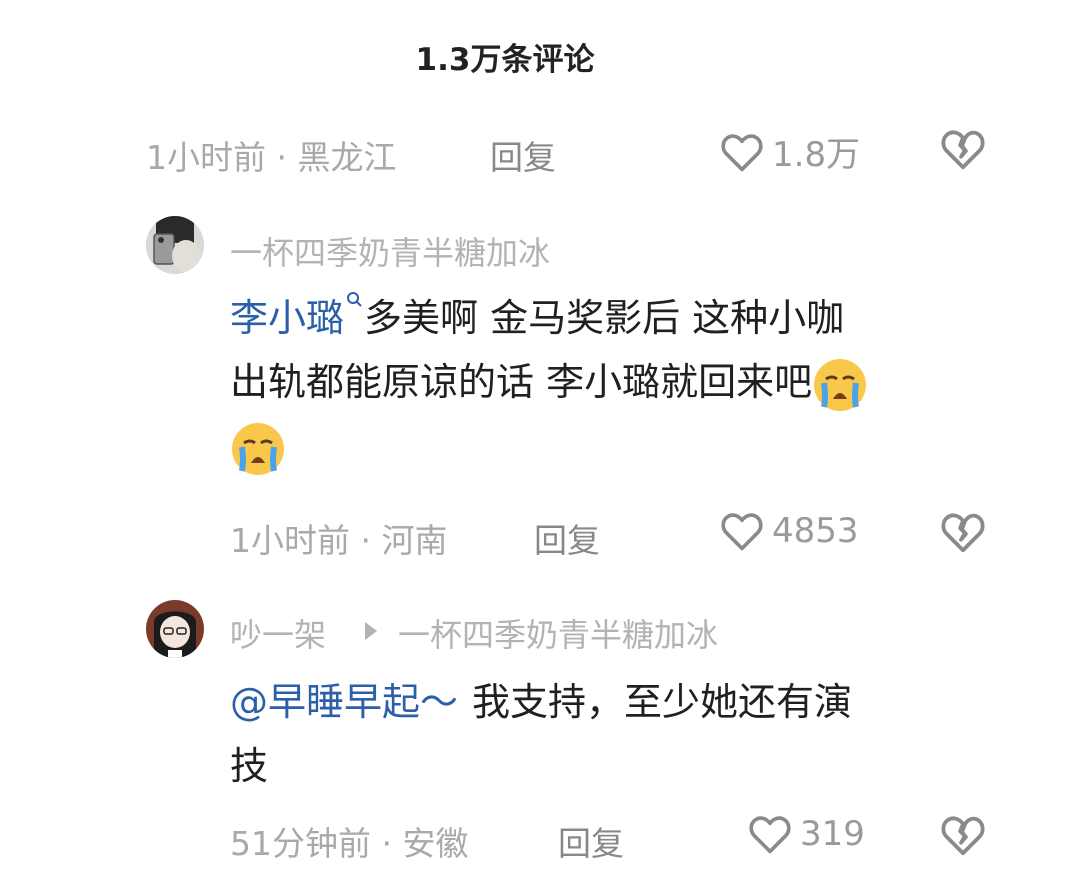 The width and height of the screenshot is (1066, 886). Describe the element at coordinates (815, 531) in the screenshot. I see `like-count: 4853` at that location.